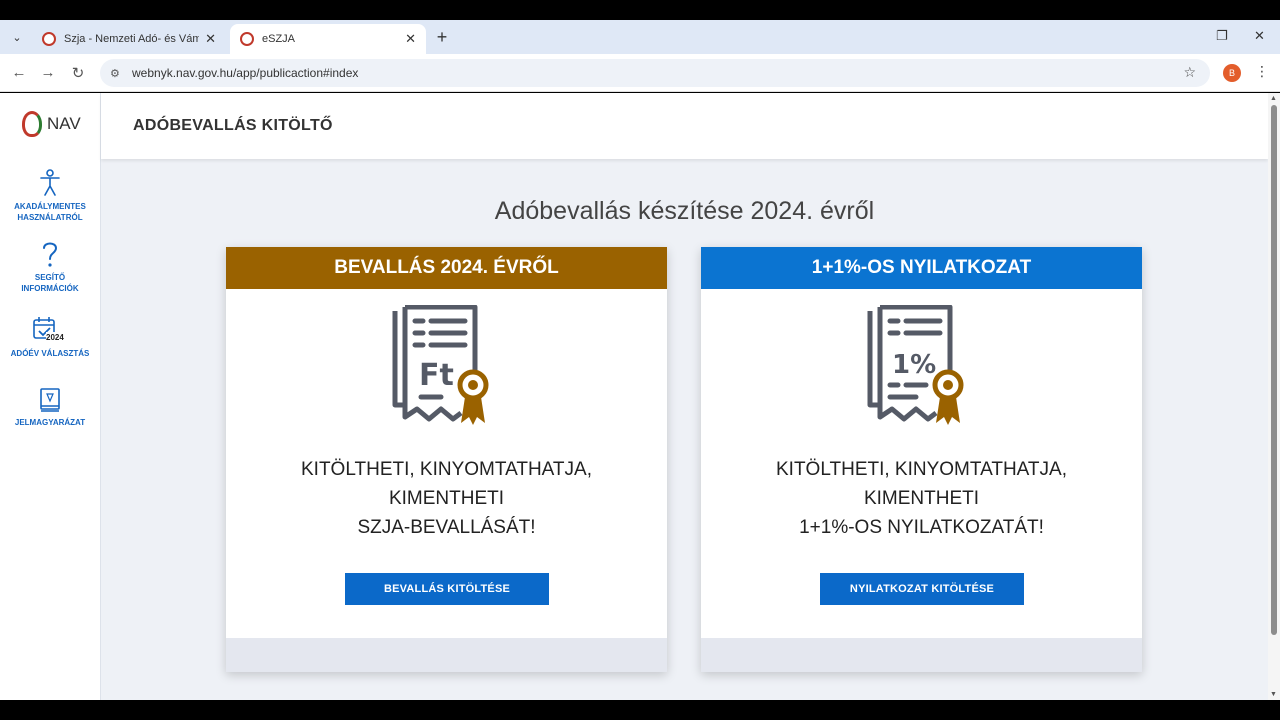 This screenshot has width=1280, height=720. I want to click on tax-document-ft-icon: Ft, so click(440, 365).